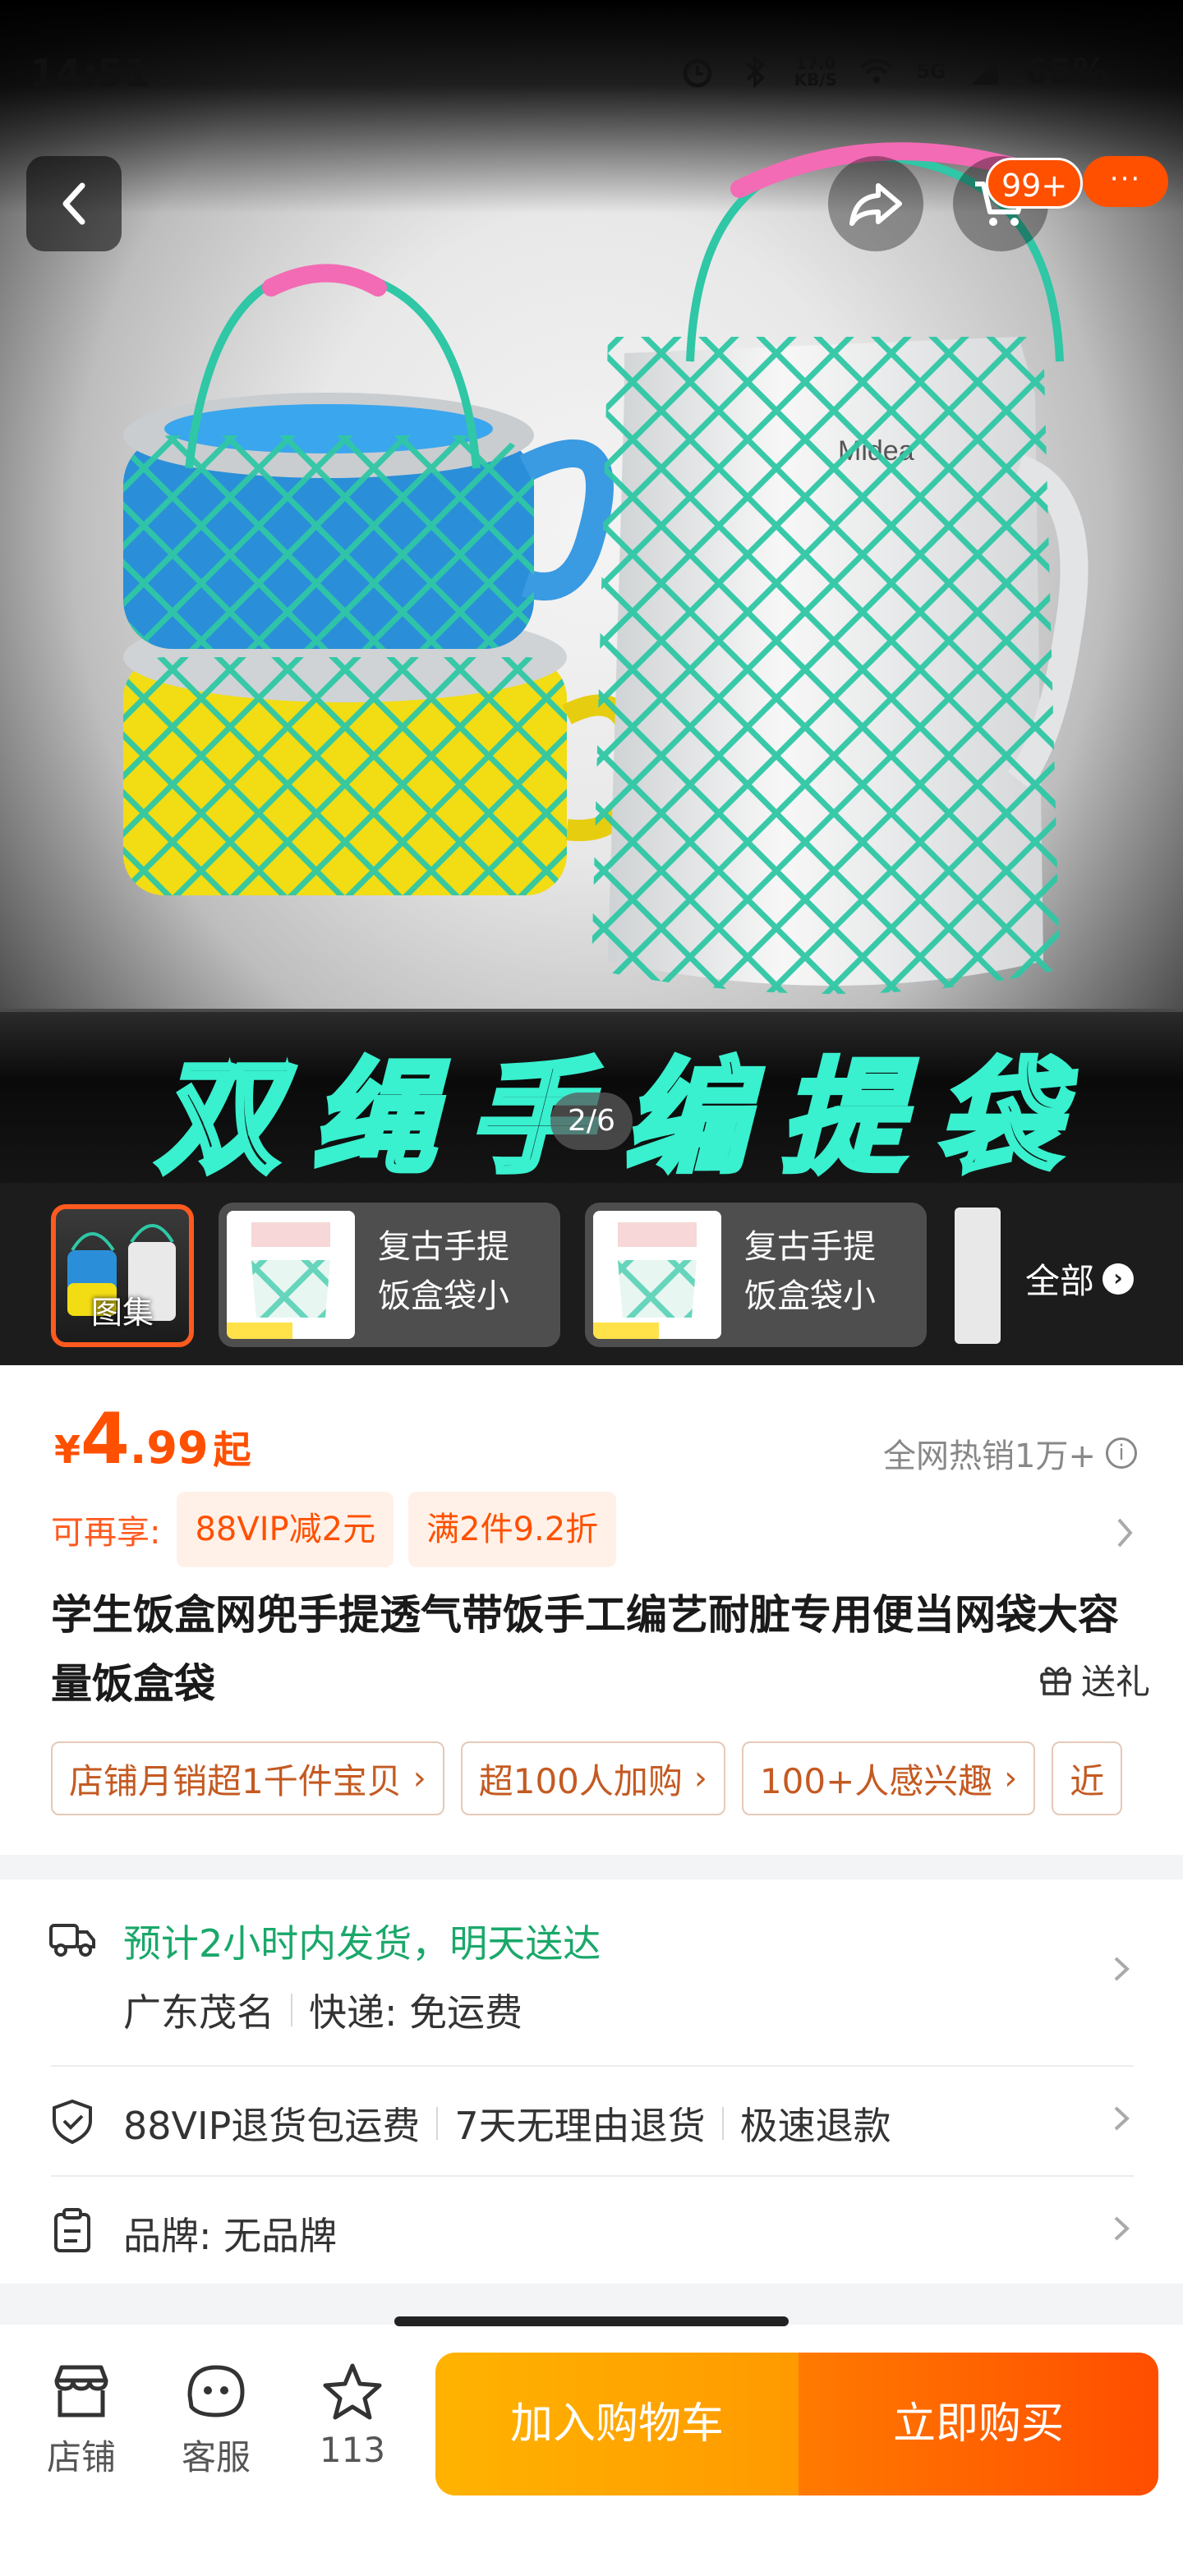 This screenshot has width=1183, height=2576. I want to click on returns-row: 88VIP退货包运费 7天无理由退货 极速退款, so click(591, 2121).